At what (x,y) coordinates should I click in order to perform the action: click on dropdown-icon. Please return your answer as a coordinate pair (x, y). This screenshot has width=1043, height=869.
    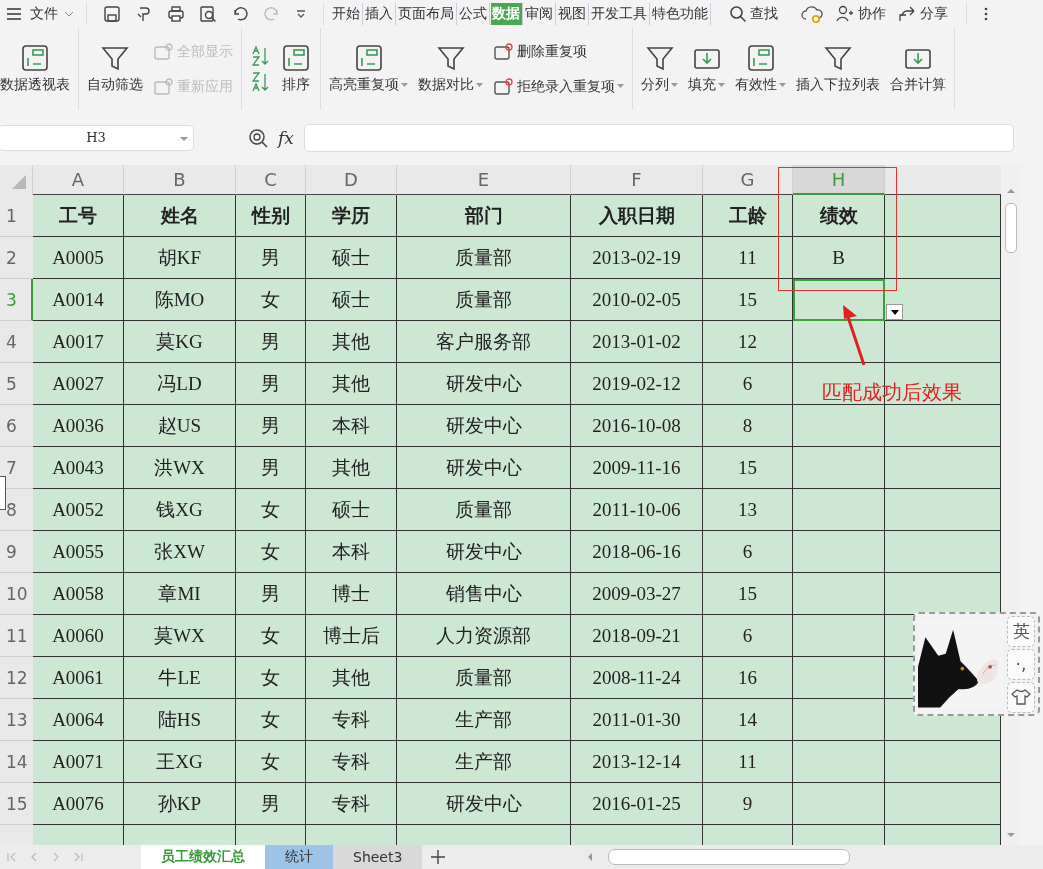
    Looking at the image, I should click on (301, 14).